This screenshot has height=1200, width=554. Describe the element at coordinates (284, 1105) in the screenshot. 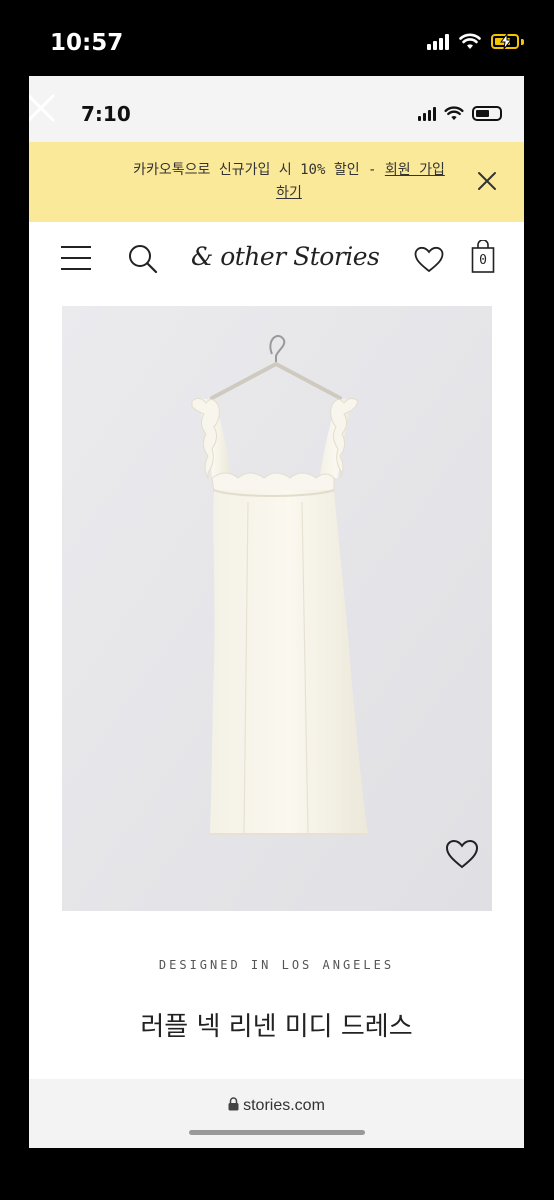

I see `address-url: stories.com` at that location.